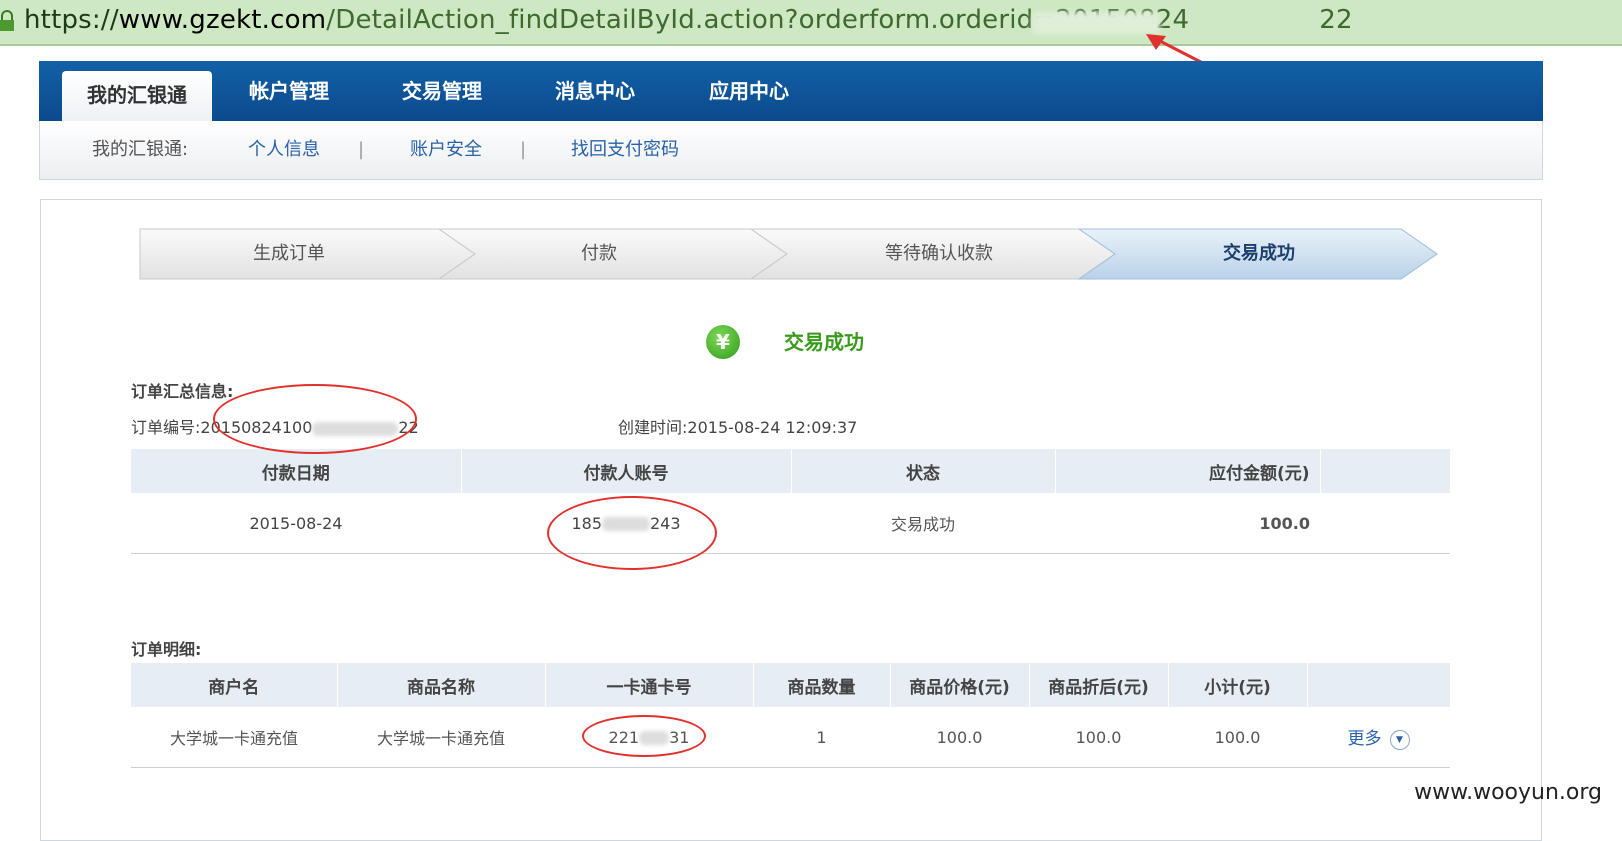 The width and height of the screenshot is (1622, 841). I want to click on success-message: 交易成功, so click(824, 342).